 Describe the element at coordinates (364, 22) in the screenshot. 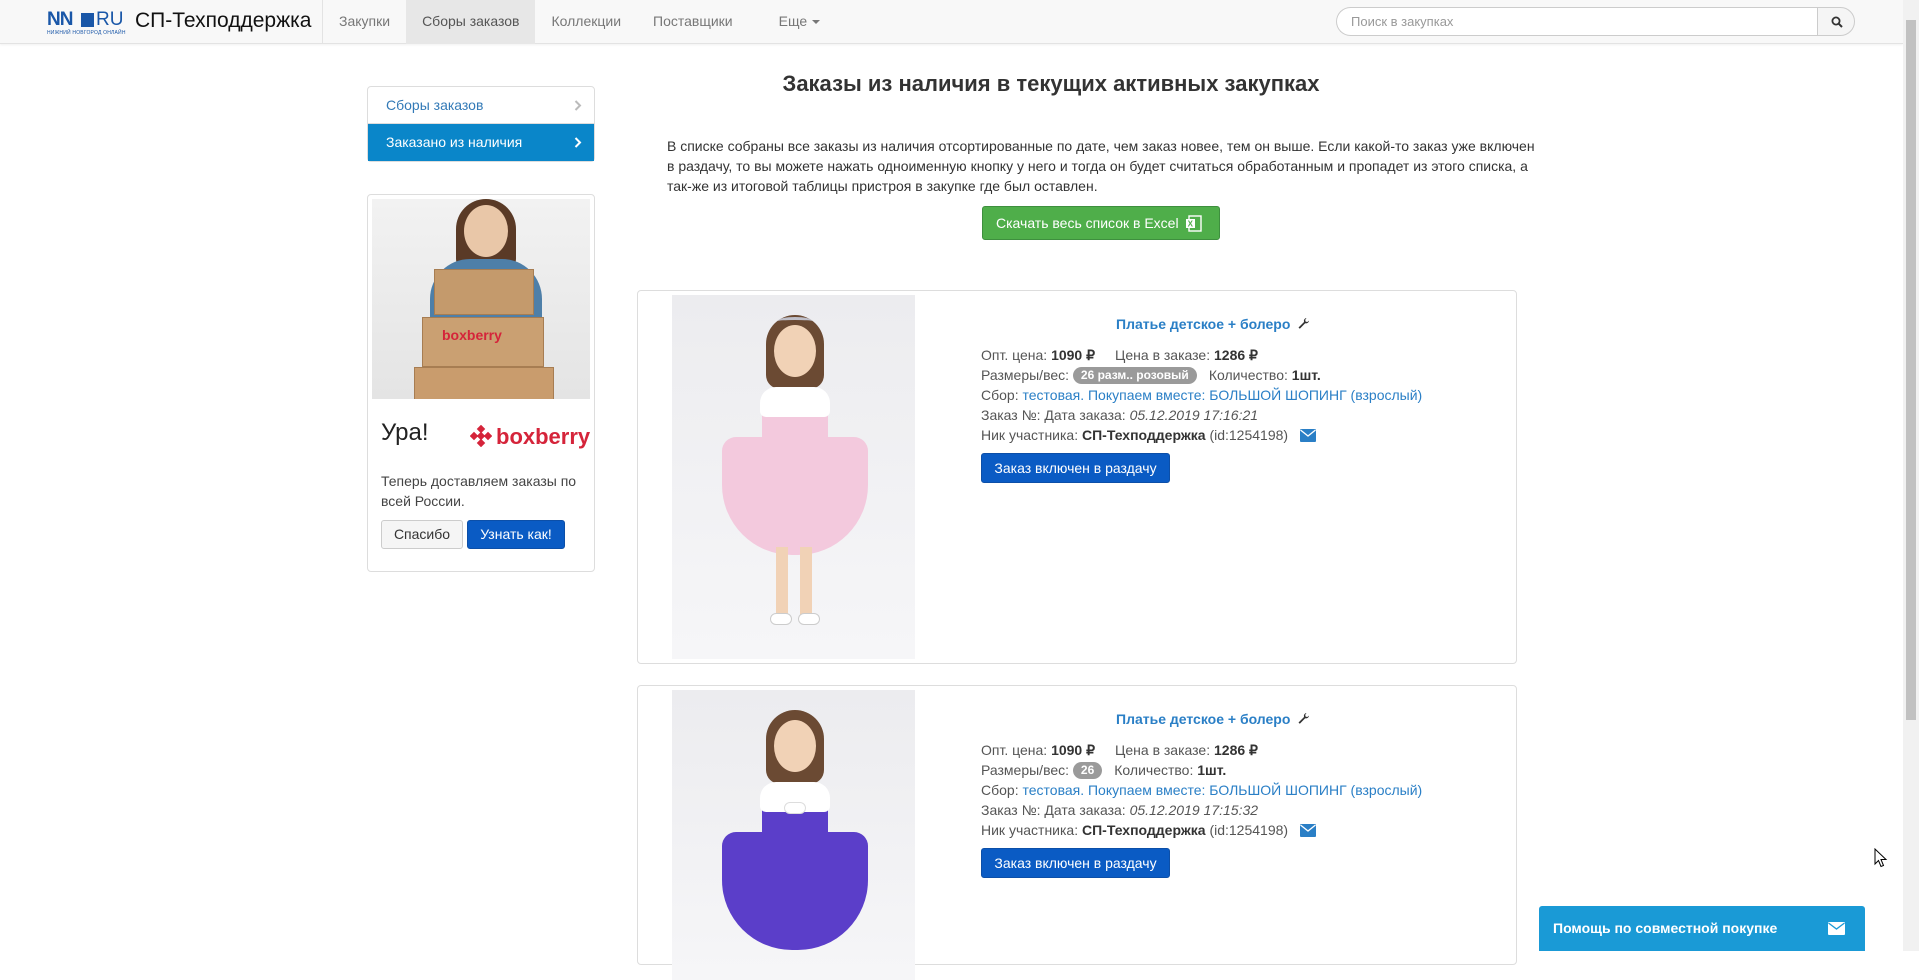

I see `nav-item-zakupki: Закупки` at that location.